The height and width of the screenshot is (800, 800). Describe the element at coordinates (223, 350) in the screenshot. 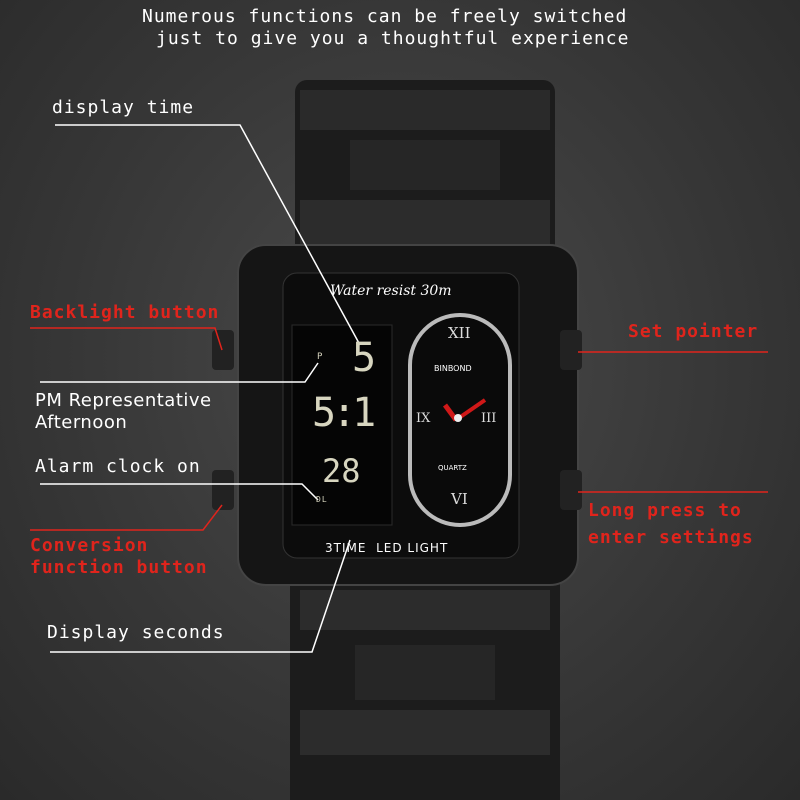

I see `backlight-crown` at that location.